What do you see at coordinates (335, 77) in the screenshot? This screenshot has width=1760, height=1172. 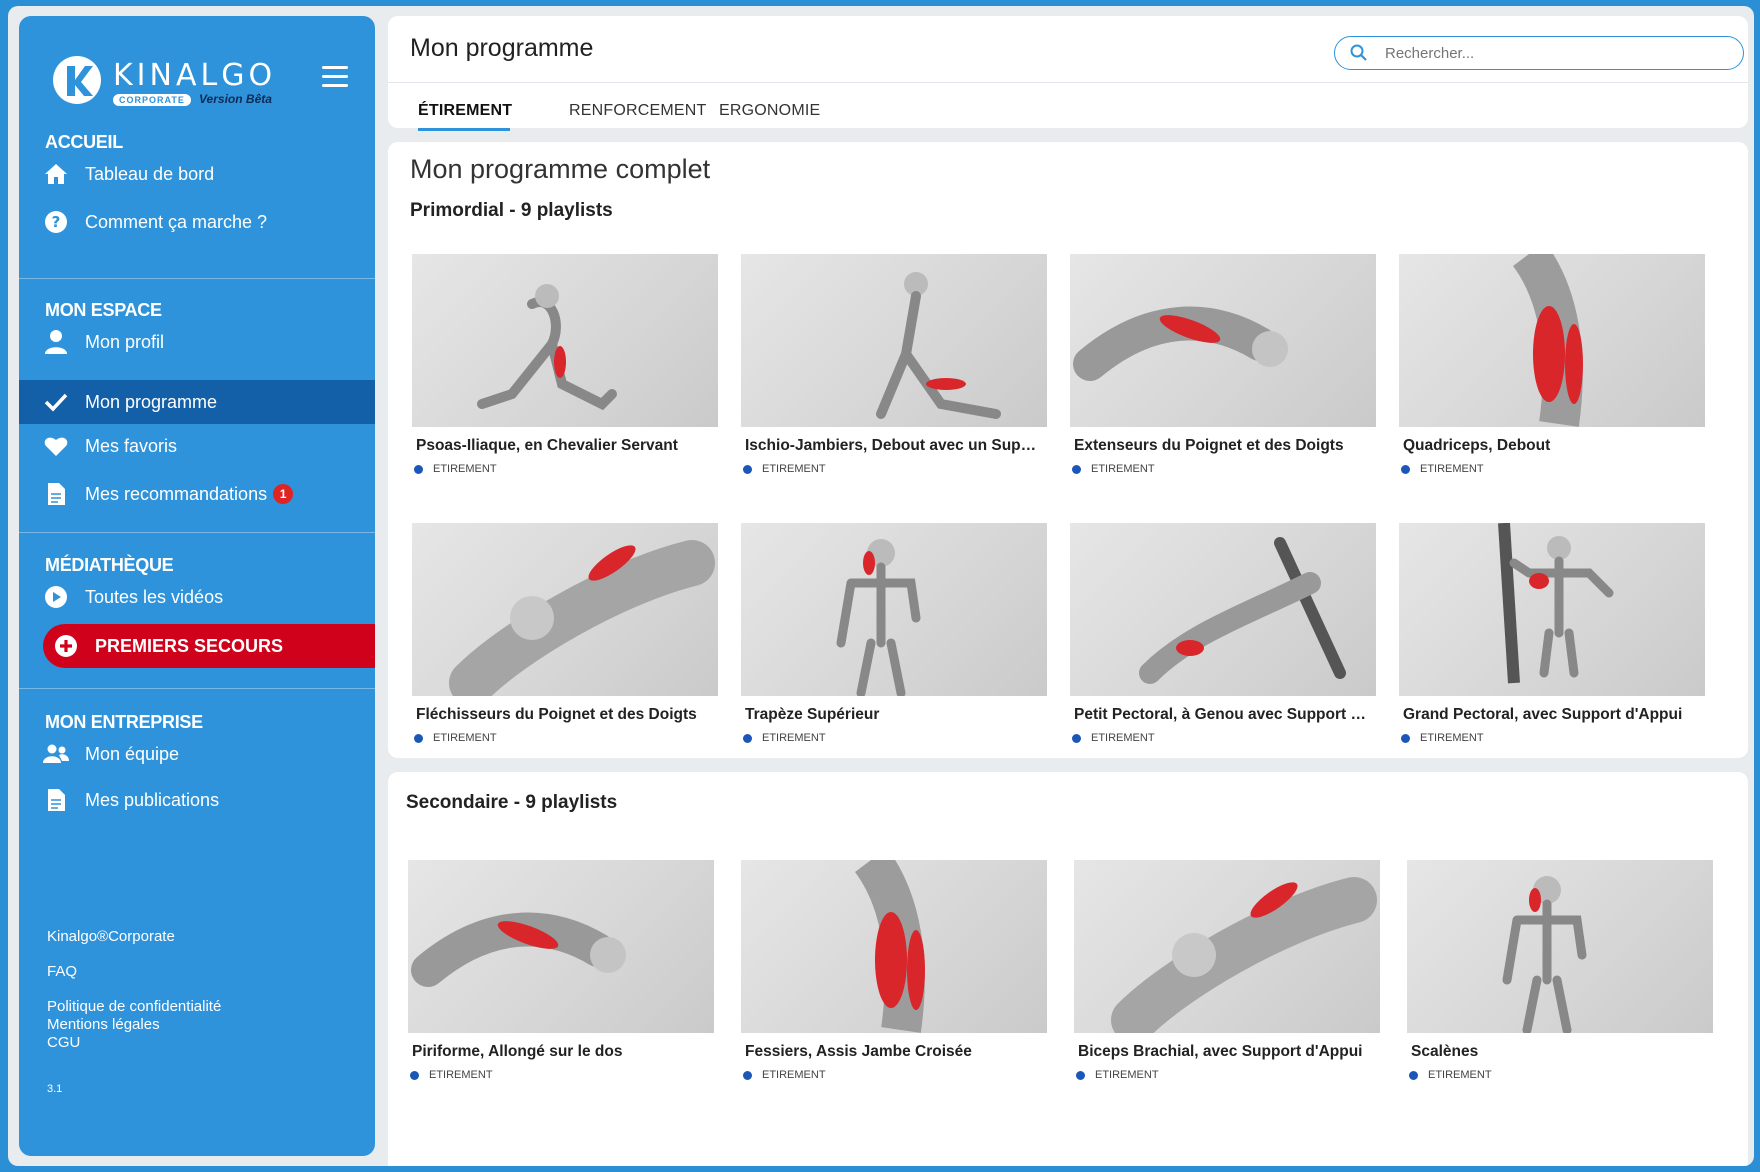 I see `menu-toggle-icon` at bounding box center [335, 77].